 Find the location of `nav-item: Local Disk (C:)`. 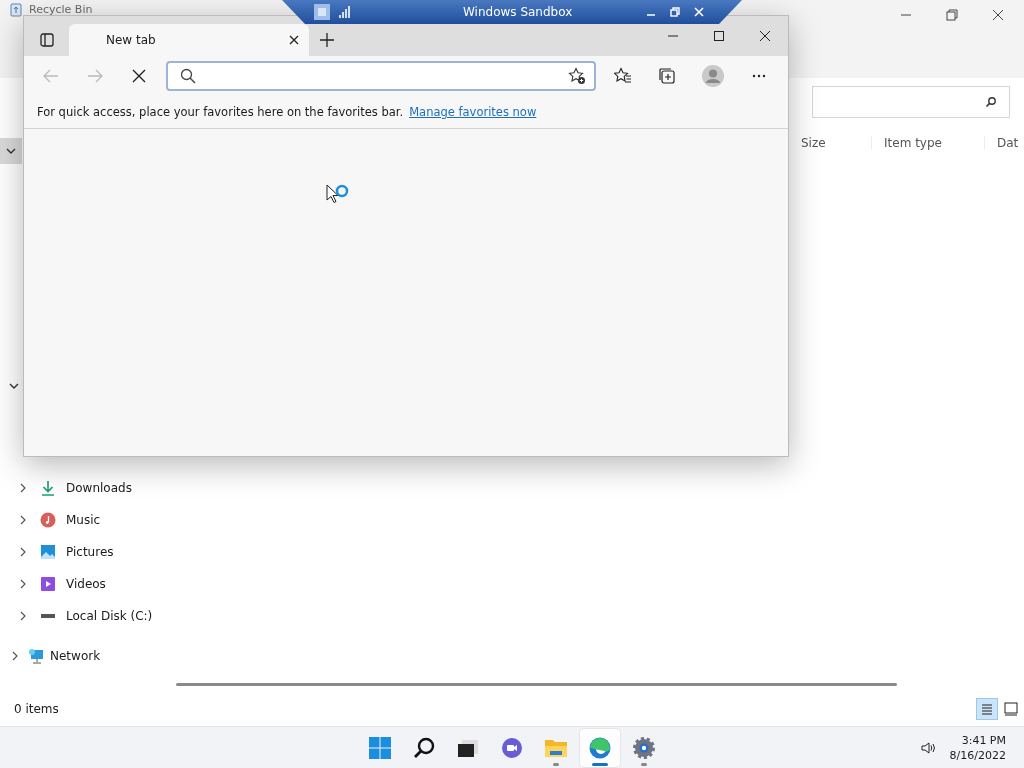

nav-item: Local Disk (C:) is located at coordinates (109, 616).